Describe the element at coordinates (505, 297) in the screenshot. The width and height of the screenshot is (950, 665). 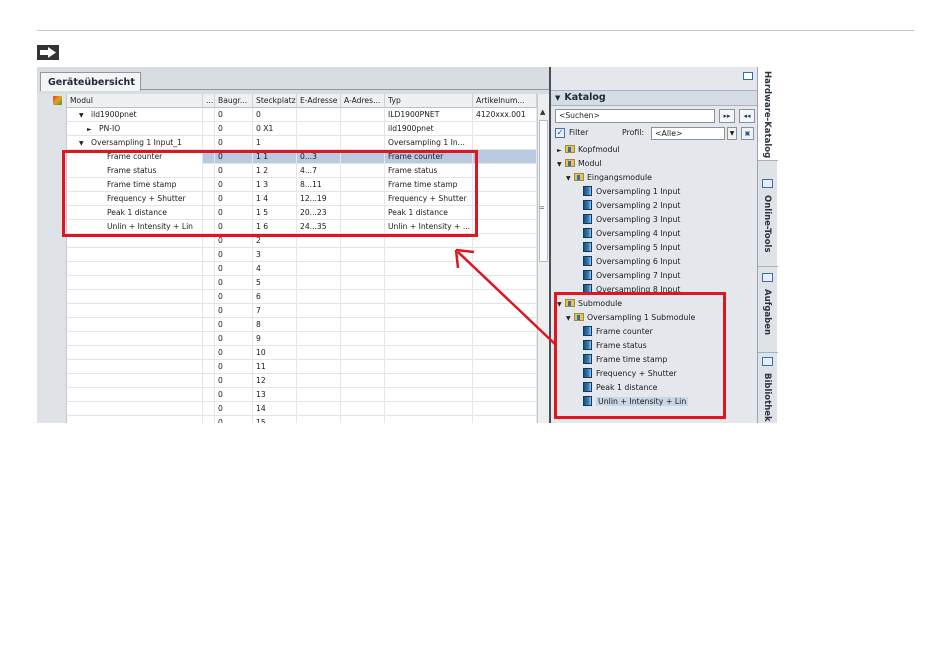
I see `annotation-arrow` at that location.